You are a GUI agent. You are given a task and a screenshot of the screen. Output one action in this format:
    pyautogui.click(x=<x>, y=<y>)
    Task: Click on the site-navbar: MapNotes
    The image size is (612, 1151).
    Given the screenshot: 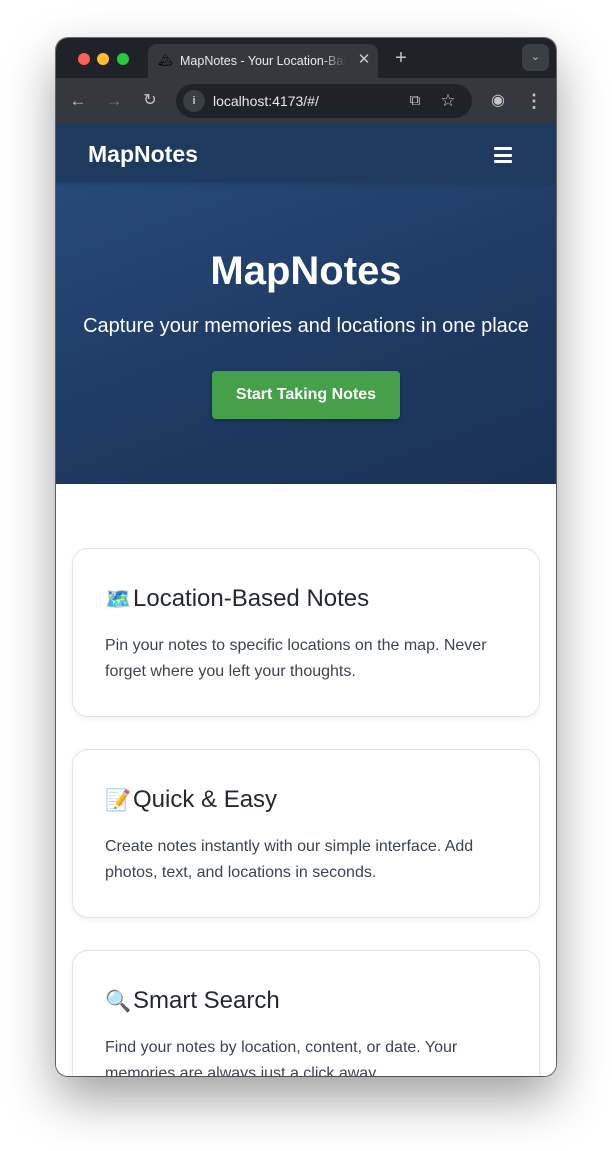 What is the action you would take?
    pyautogui.click(x=306, y=153)
    